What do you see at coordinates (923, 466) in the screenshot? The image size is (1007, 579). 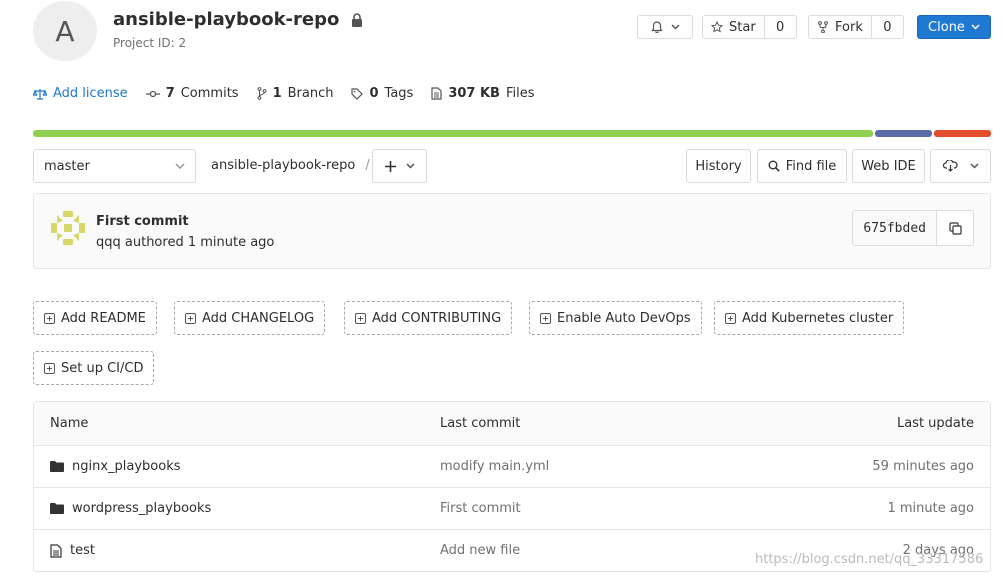 I see `row-last-update: 59 minutes ago` at bounding box center [923, 466].